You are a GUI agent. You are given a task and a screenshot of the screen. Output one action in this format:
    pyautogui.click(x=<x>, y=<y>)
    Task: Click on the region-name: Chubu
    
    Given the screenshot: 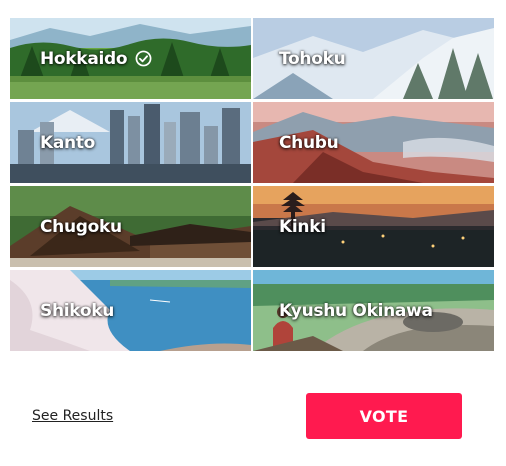 What is the action you would take?
    pyautogui.click(x=309, y=142)
    